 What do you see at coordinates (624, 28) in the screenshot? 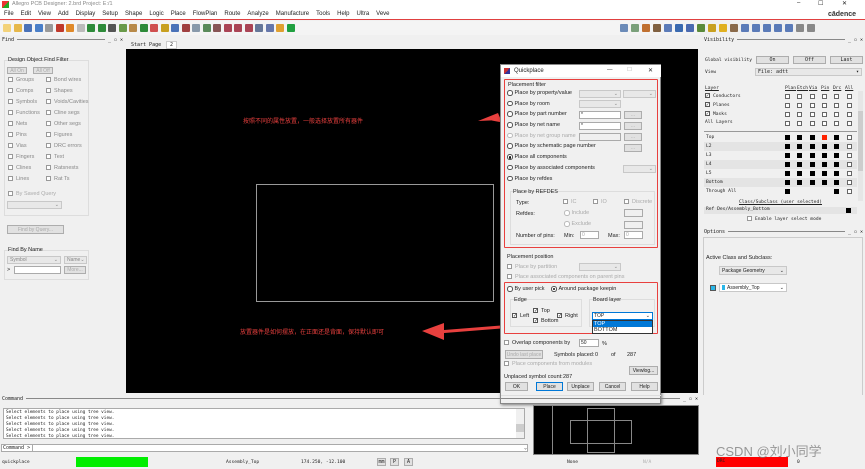
I see `table-icon` at bounding box center [624, 28].